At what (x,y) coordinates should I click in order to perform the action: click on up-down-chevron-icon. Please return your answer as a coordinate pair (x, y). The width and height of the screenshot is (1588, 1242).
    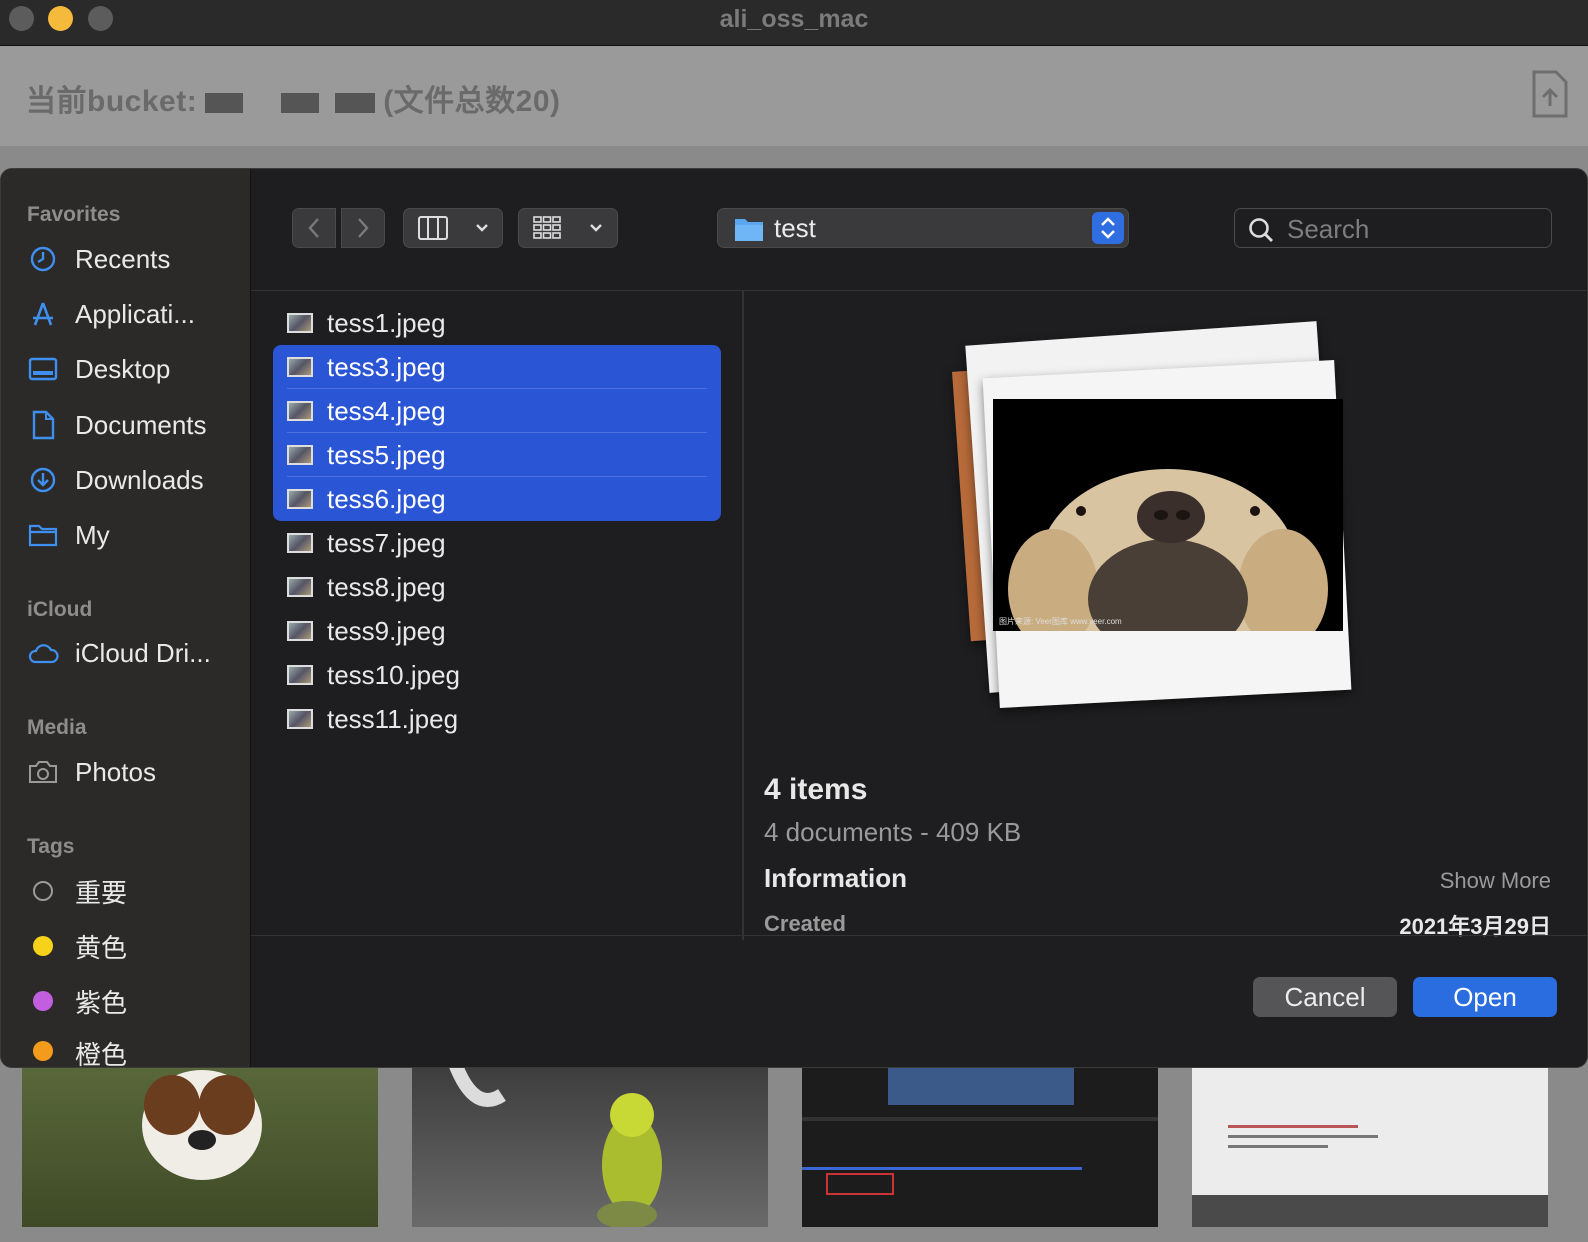
    Looking at the image, I should click on (1108, 228).